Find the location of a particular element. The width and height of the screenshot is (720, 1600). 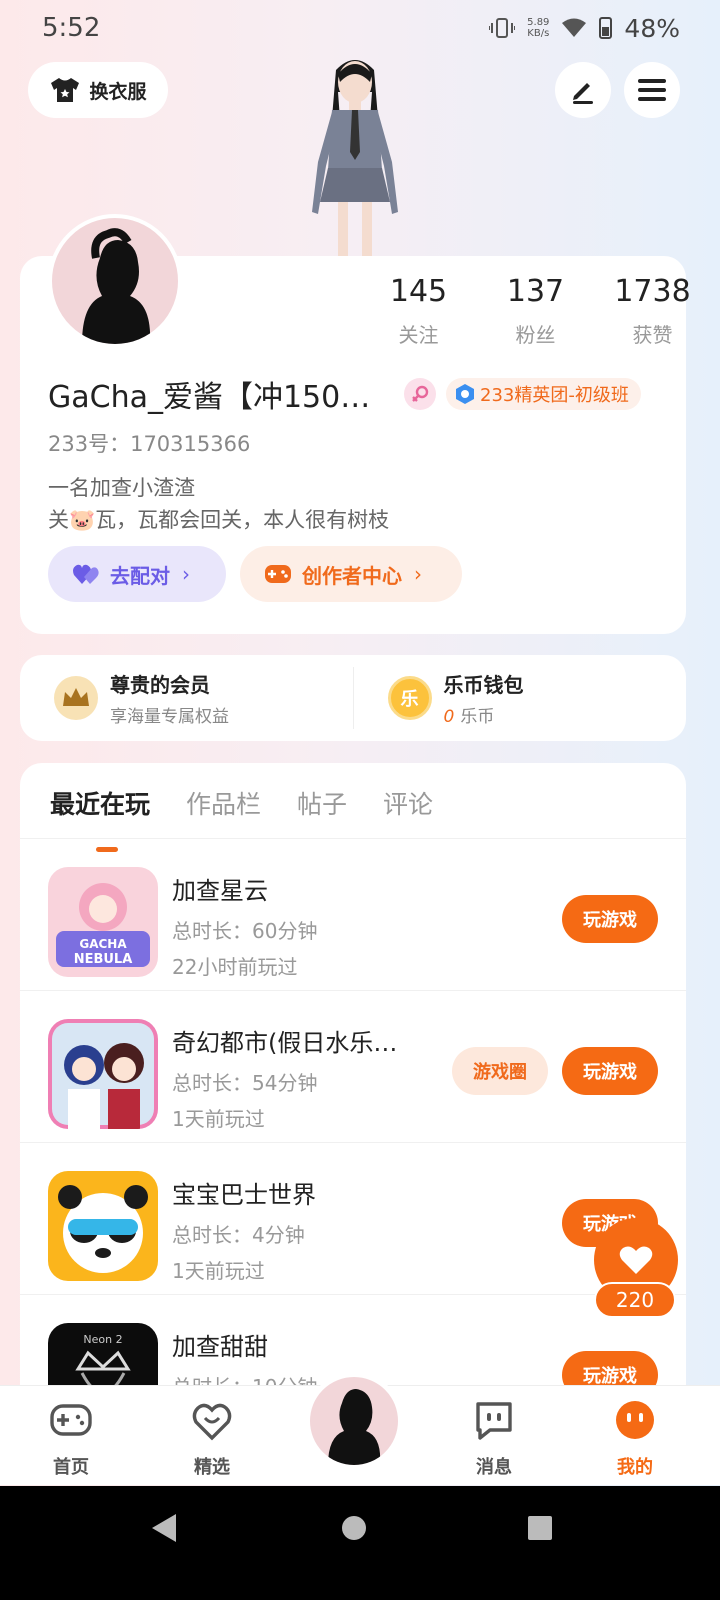

profile-stats: 145 关注 137 粉丝 1738 获赞 is located at coordinates (535, 311).